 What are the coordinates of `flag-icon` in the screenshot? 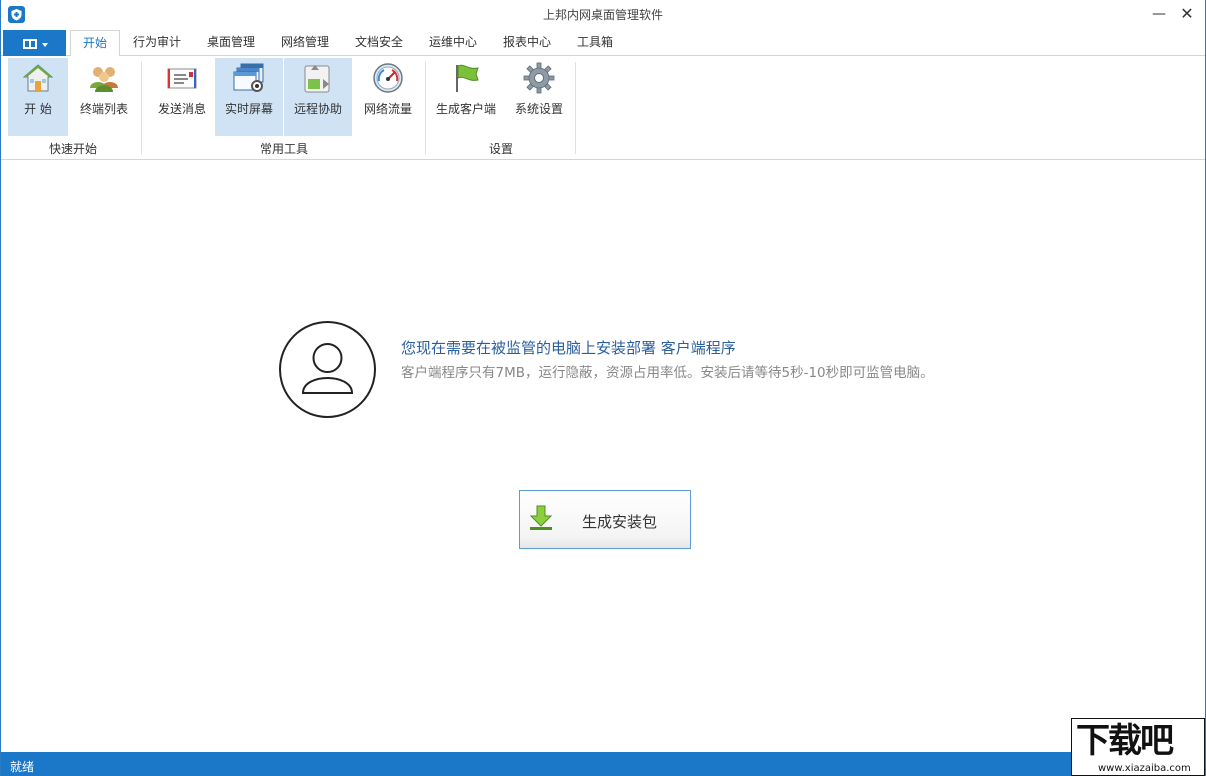 It's located at (466, 78).